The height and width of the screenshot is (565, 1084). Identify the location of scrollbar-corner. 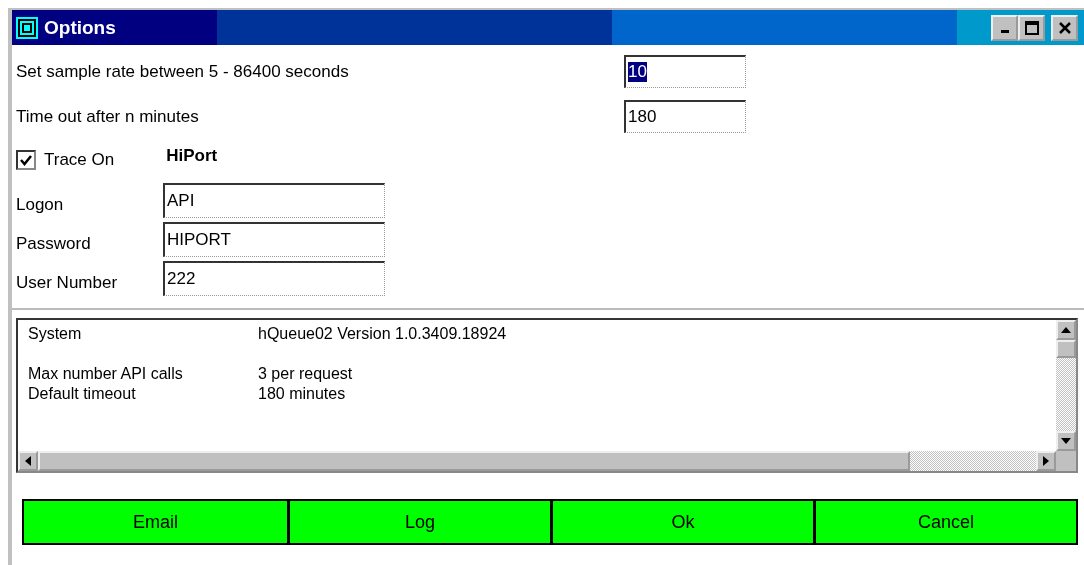
(1066, 461).